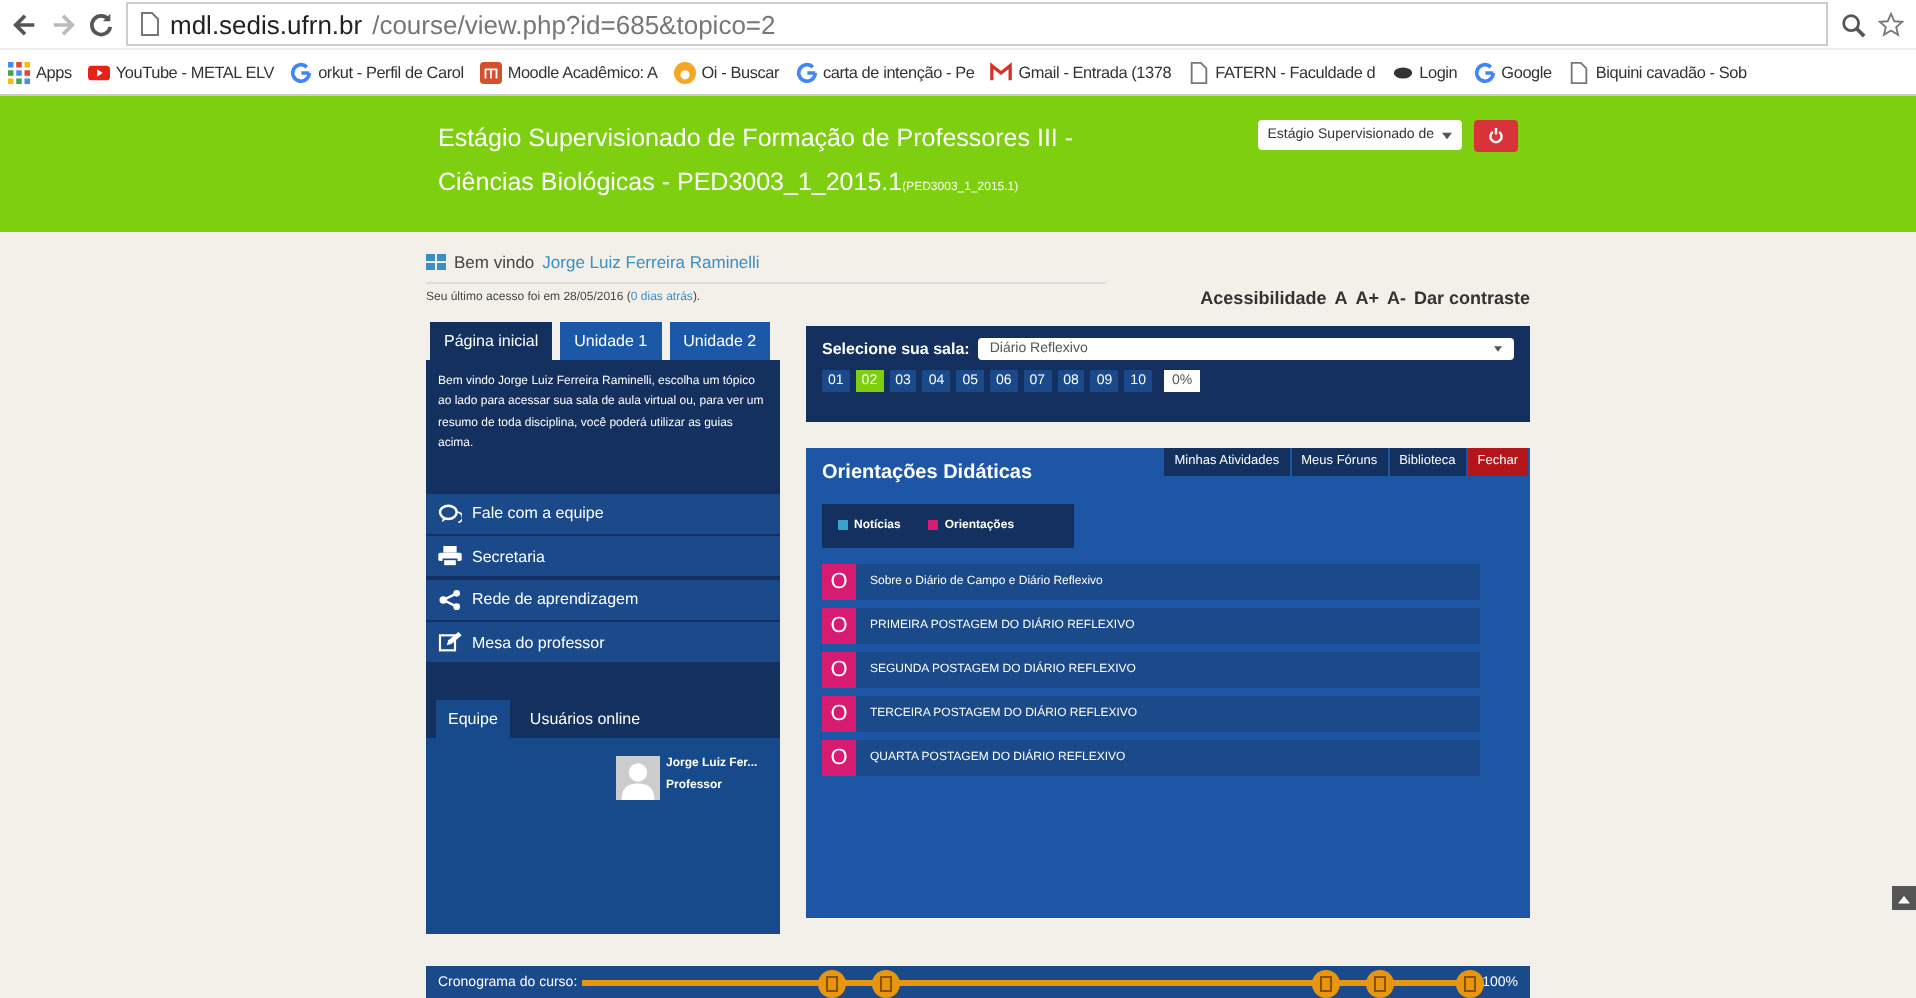 The image size is (1916, 998). Describe the element at coordinates (896, 348) in the screenshot. I see `room-label: Selecione sua sala:` at that location.